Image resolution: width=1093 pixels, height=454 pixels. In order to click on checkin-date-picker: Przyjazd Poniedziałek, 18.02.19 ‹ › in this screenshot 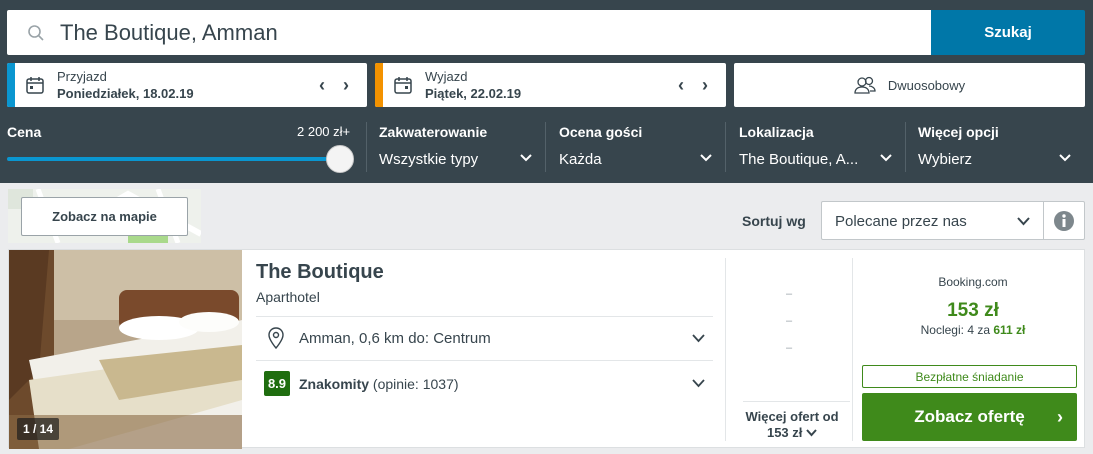, I will do `click(187, 85)`.